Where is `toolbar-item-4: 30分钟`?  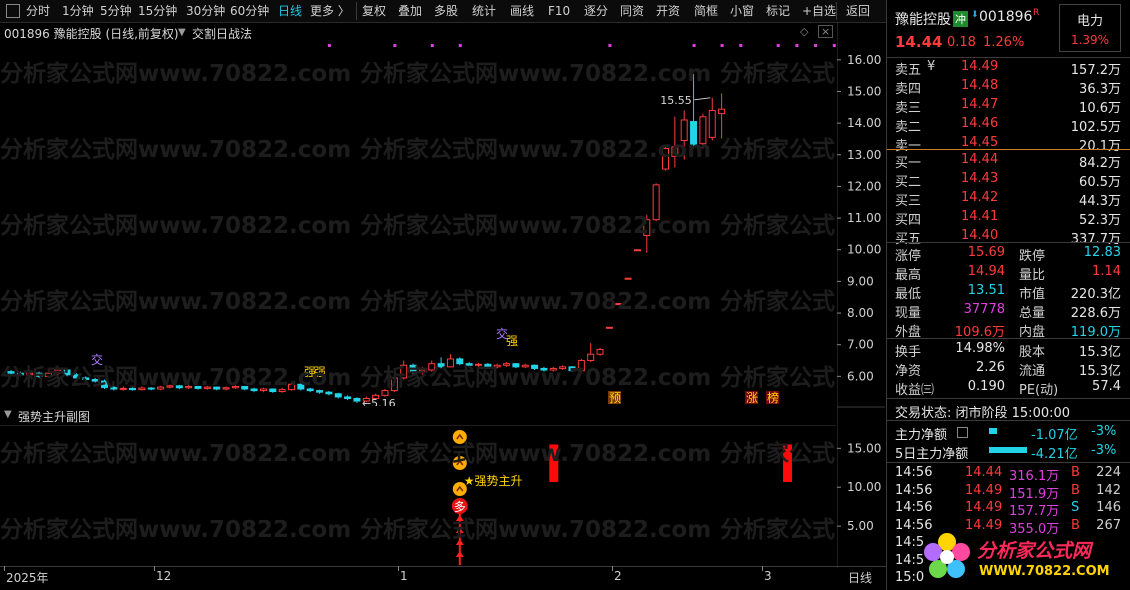 toolbar-item-4: 30分钟 is located at coordinates (205, 11).